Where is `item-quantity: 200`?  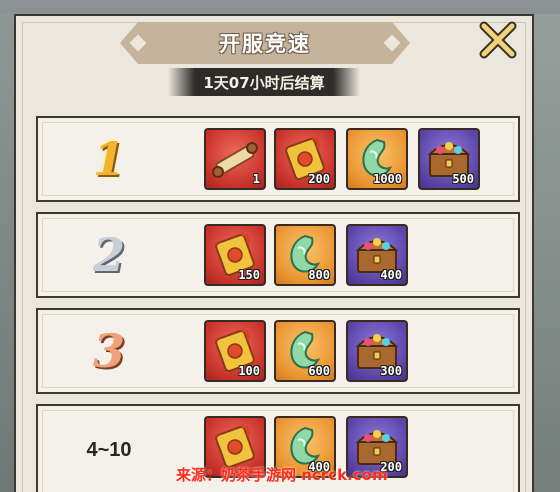
item-quantity: 200 is located at coordinates (319, 179).